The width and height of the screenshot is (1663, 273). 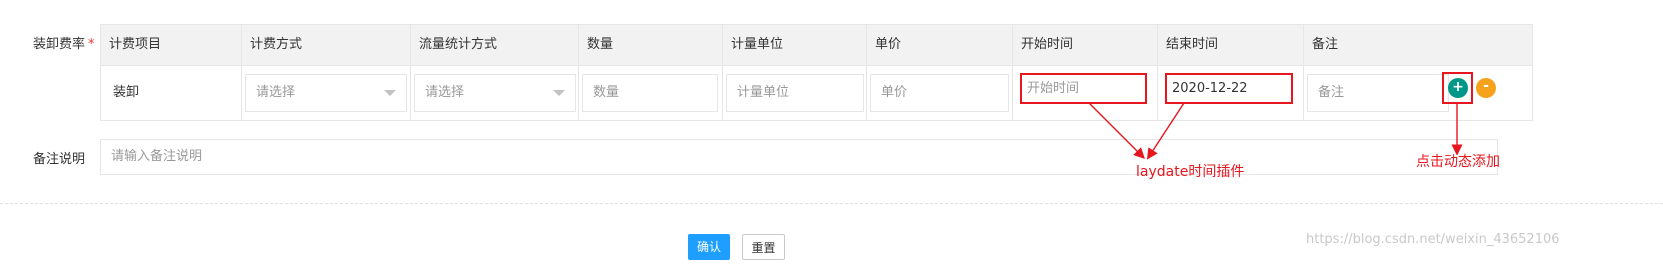 What do you see at coordinates (709, 247) in the screenshot?
I see `confirm-button: 确认` at bounding box center [709, 247].